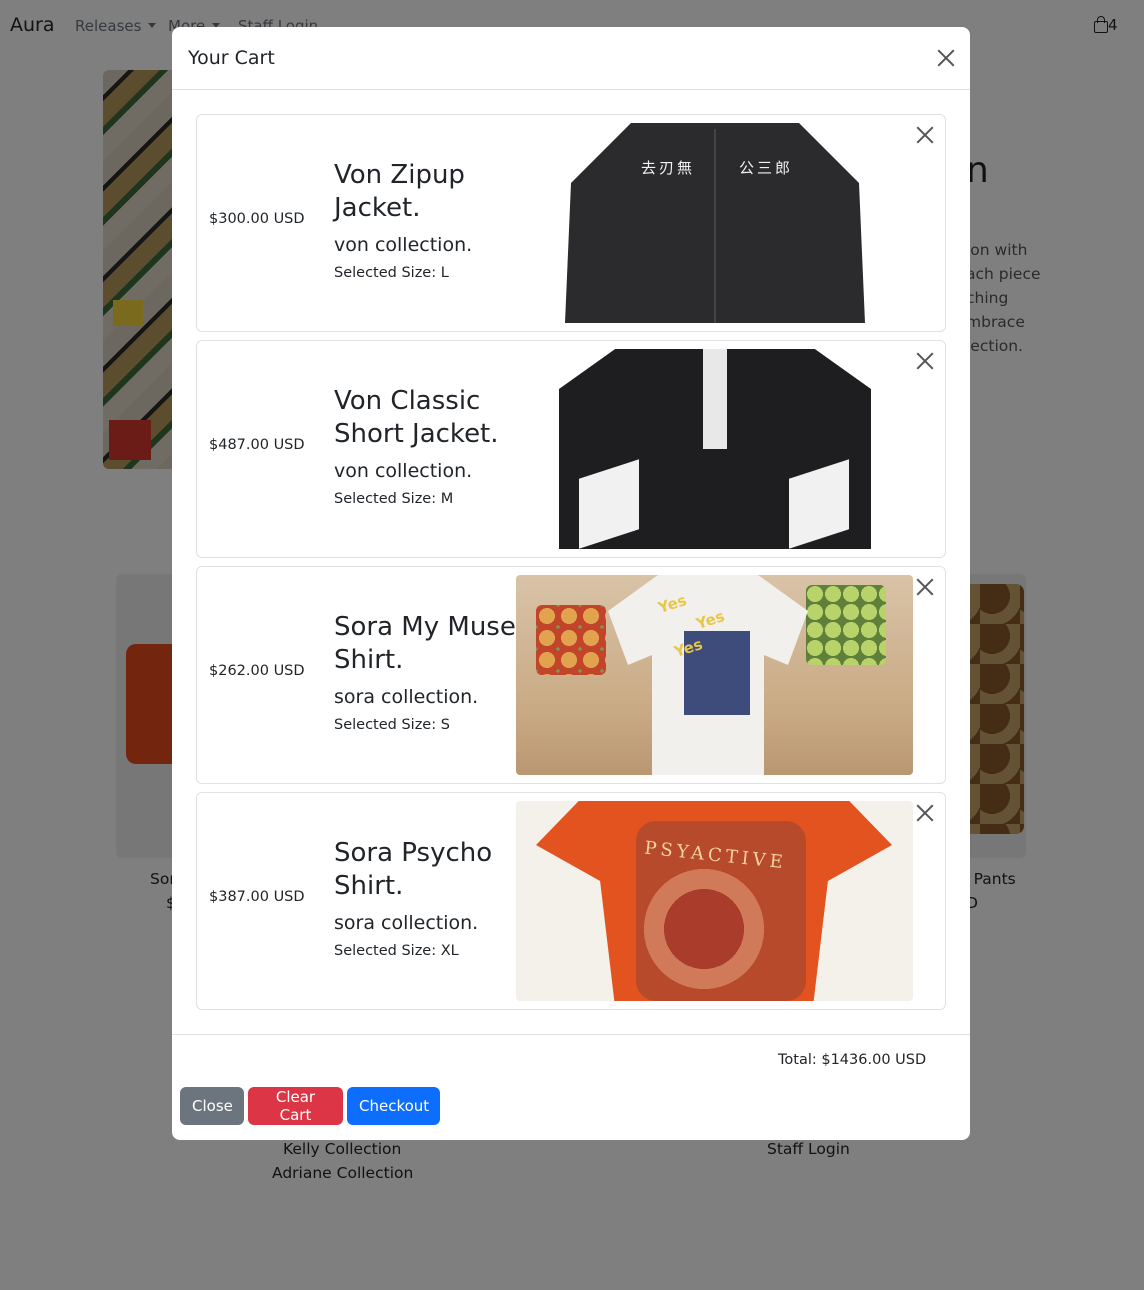  What do you see at coordinates (231, 58) in the screenshot?
I see `modal-title: Your Cart` at bounding box center [231, 58].